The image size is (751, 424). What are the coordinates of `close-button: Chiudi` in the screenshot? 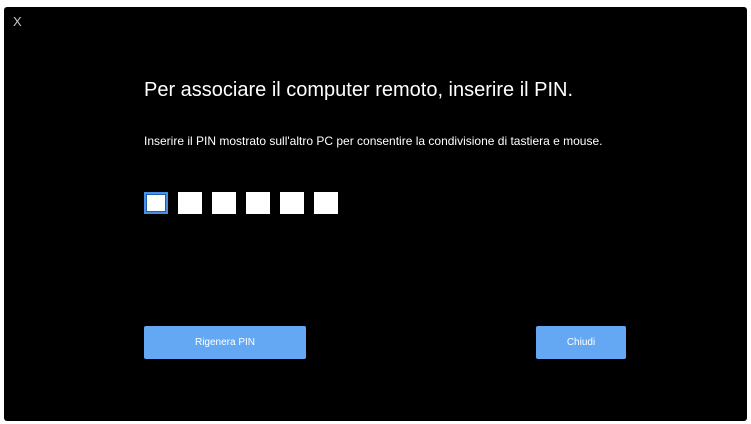 It's located at (581, 342).